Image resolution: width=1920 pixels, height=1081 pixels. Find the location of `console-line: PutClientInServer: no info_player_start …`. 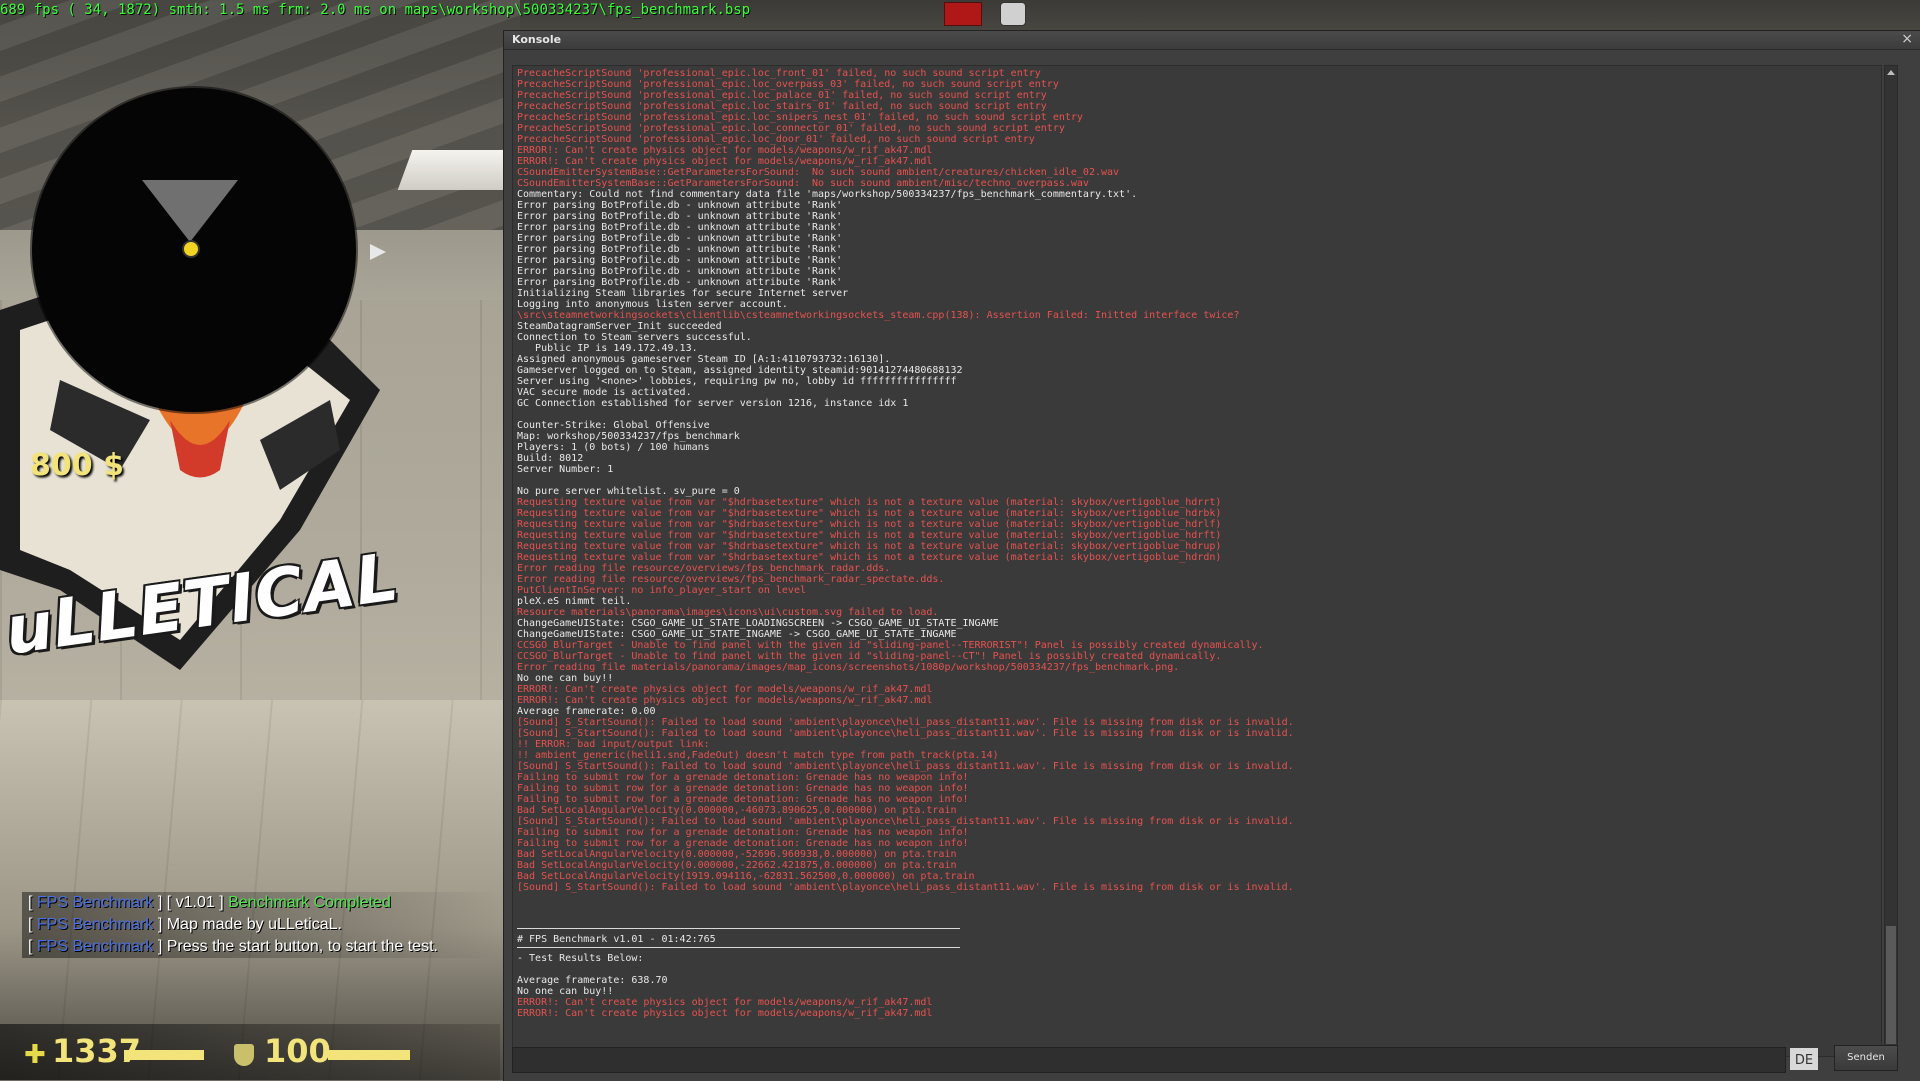

console-line: PutClientInServer: no info_player_start … is located at coordinates (661, 590).